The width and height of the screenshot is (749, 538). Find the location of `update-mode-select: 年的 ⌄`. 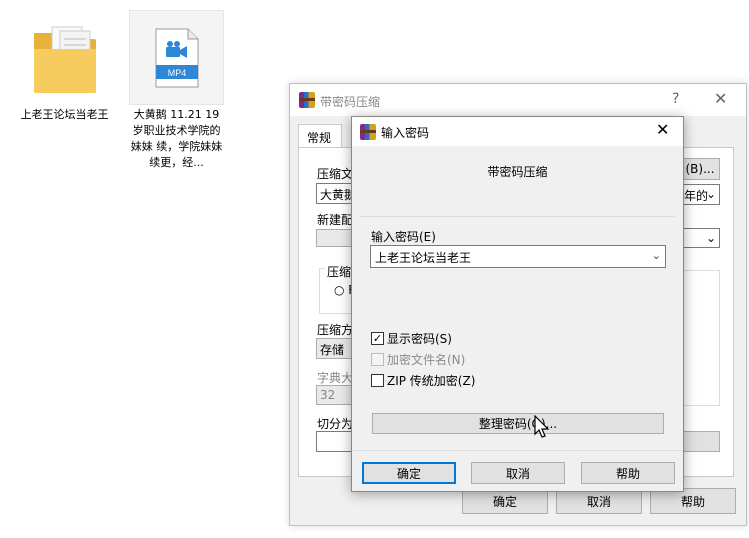

update-mode-select: 年的 ⌄ is located at coordinates (700, 194).